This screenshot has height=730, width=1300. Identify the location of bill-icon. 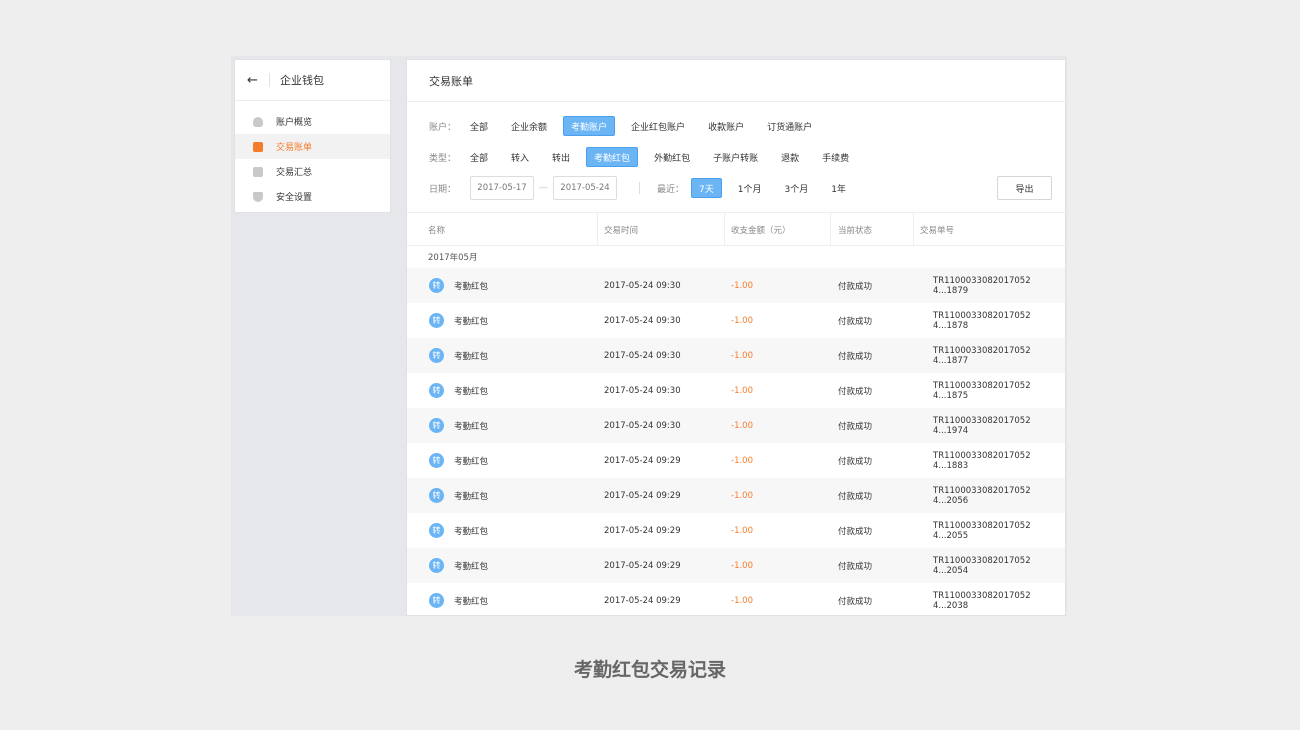
(258, 146).